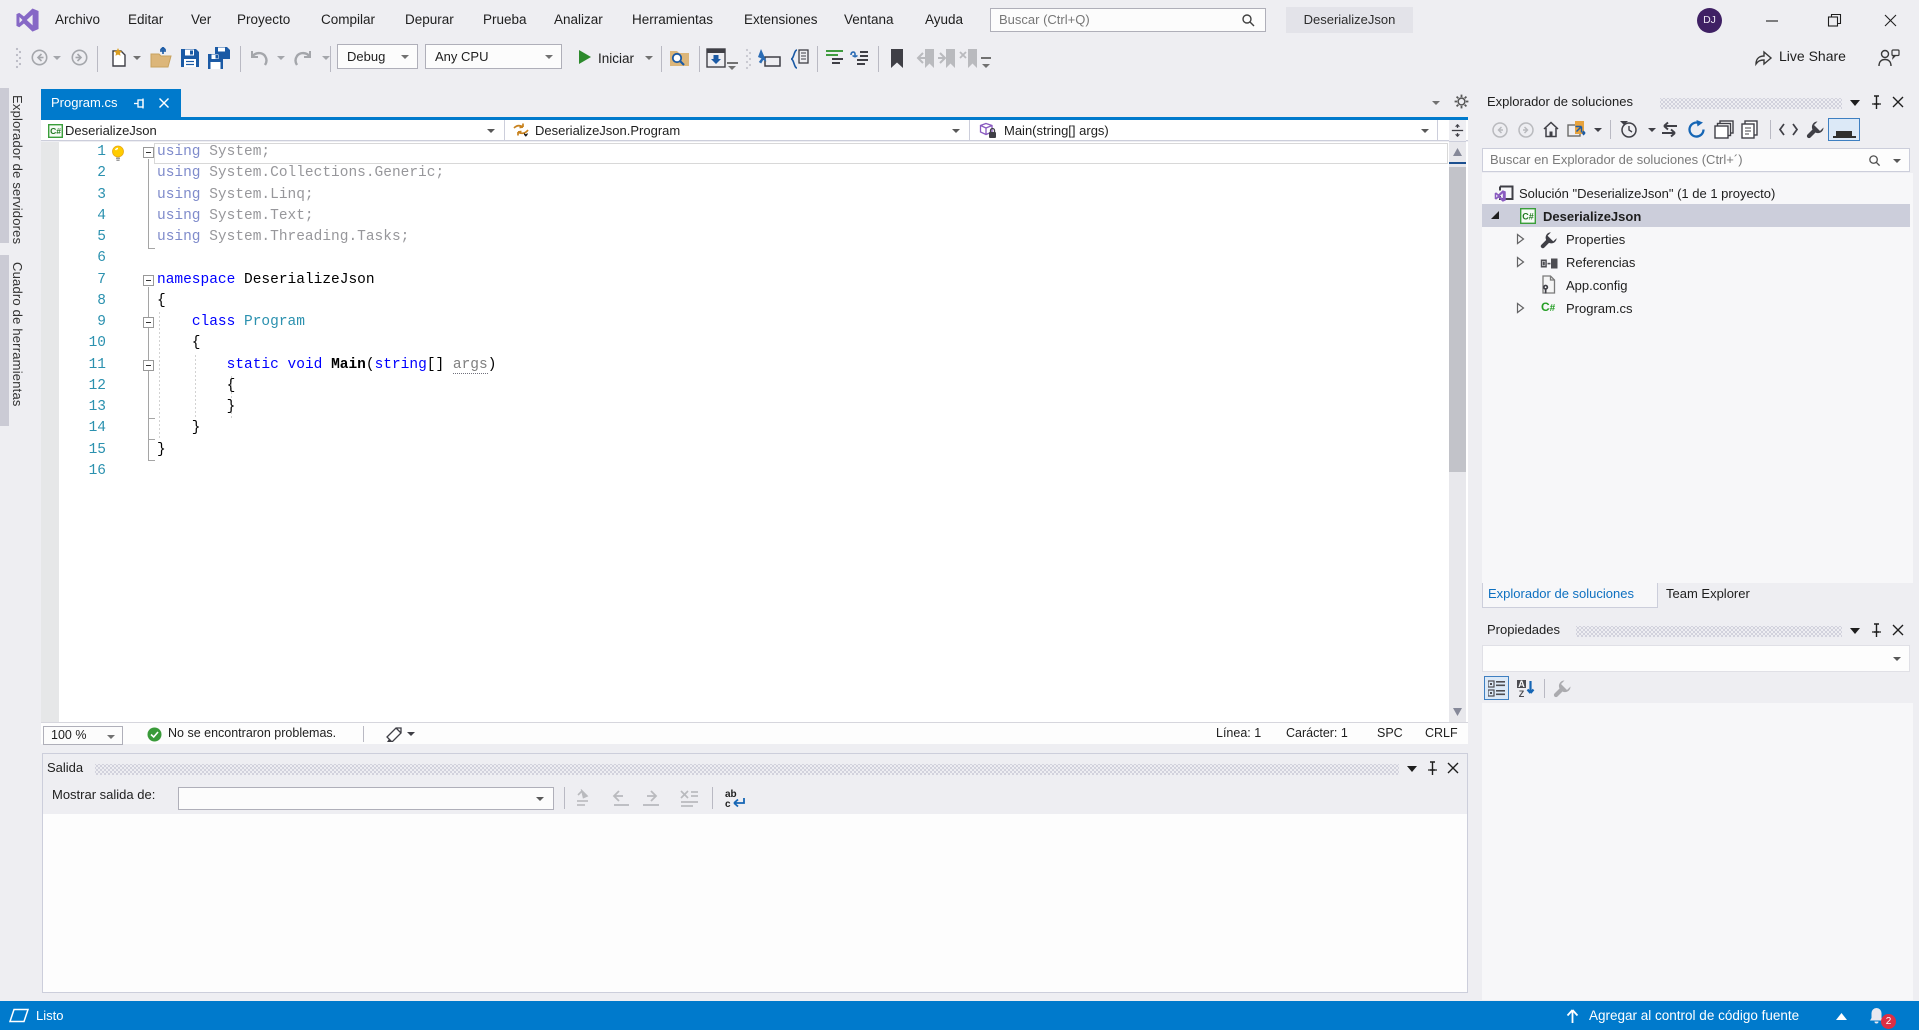  Describe the element at coordinates (728, 804) in the screenshot. I see `svg-text: c` at that location.